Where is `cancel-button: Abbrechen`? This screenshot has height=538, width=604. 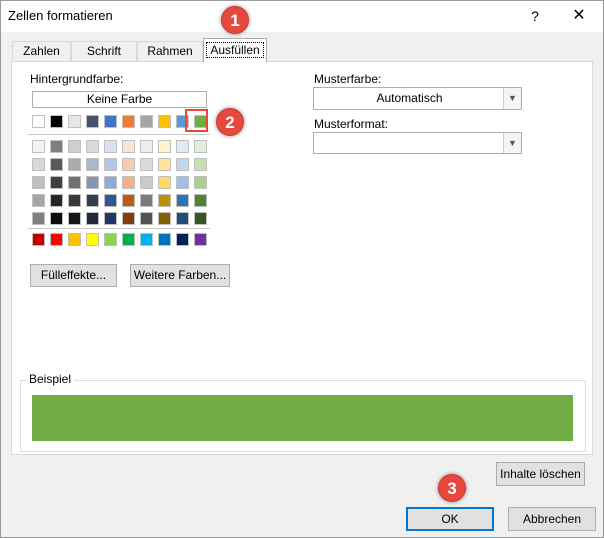
cancel-button: Abbrechen is located at coordinates (552, 519).